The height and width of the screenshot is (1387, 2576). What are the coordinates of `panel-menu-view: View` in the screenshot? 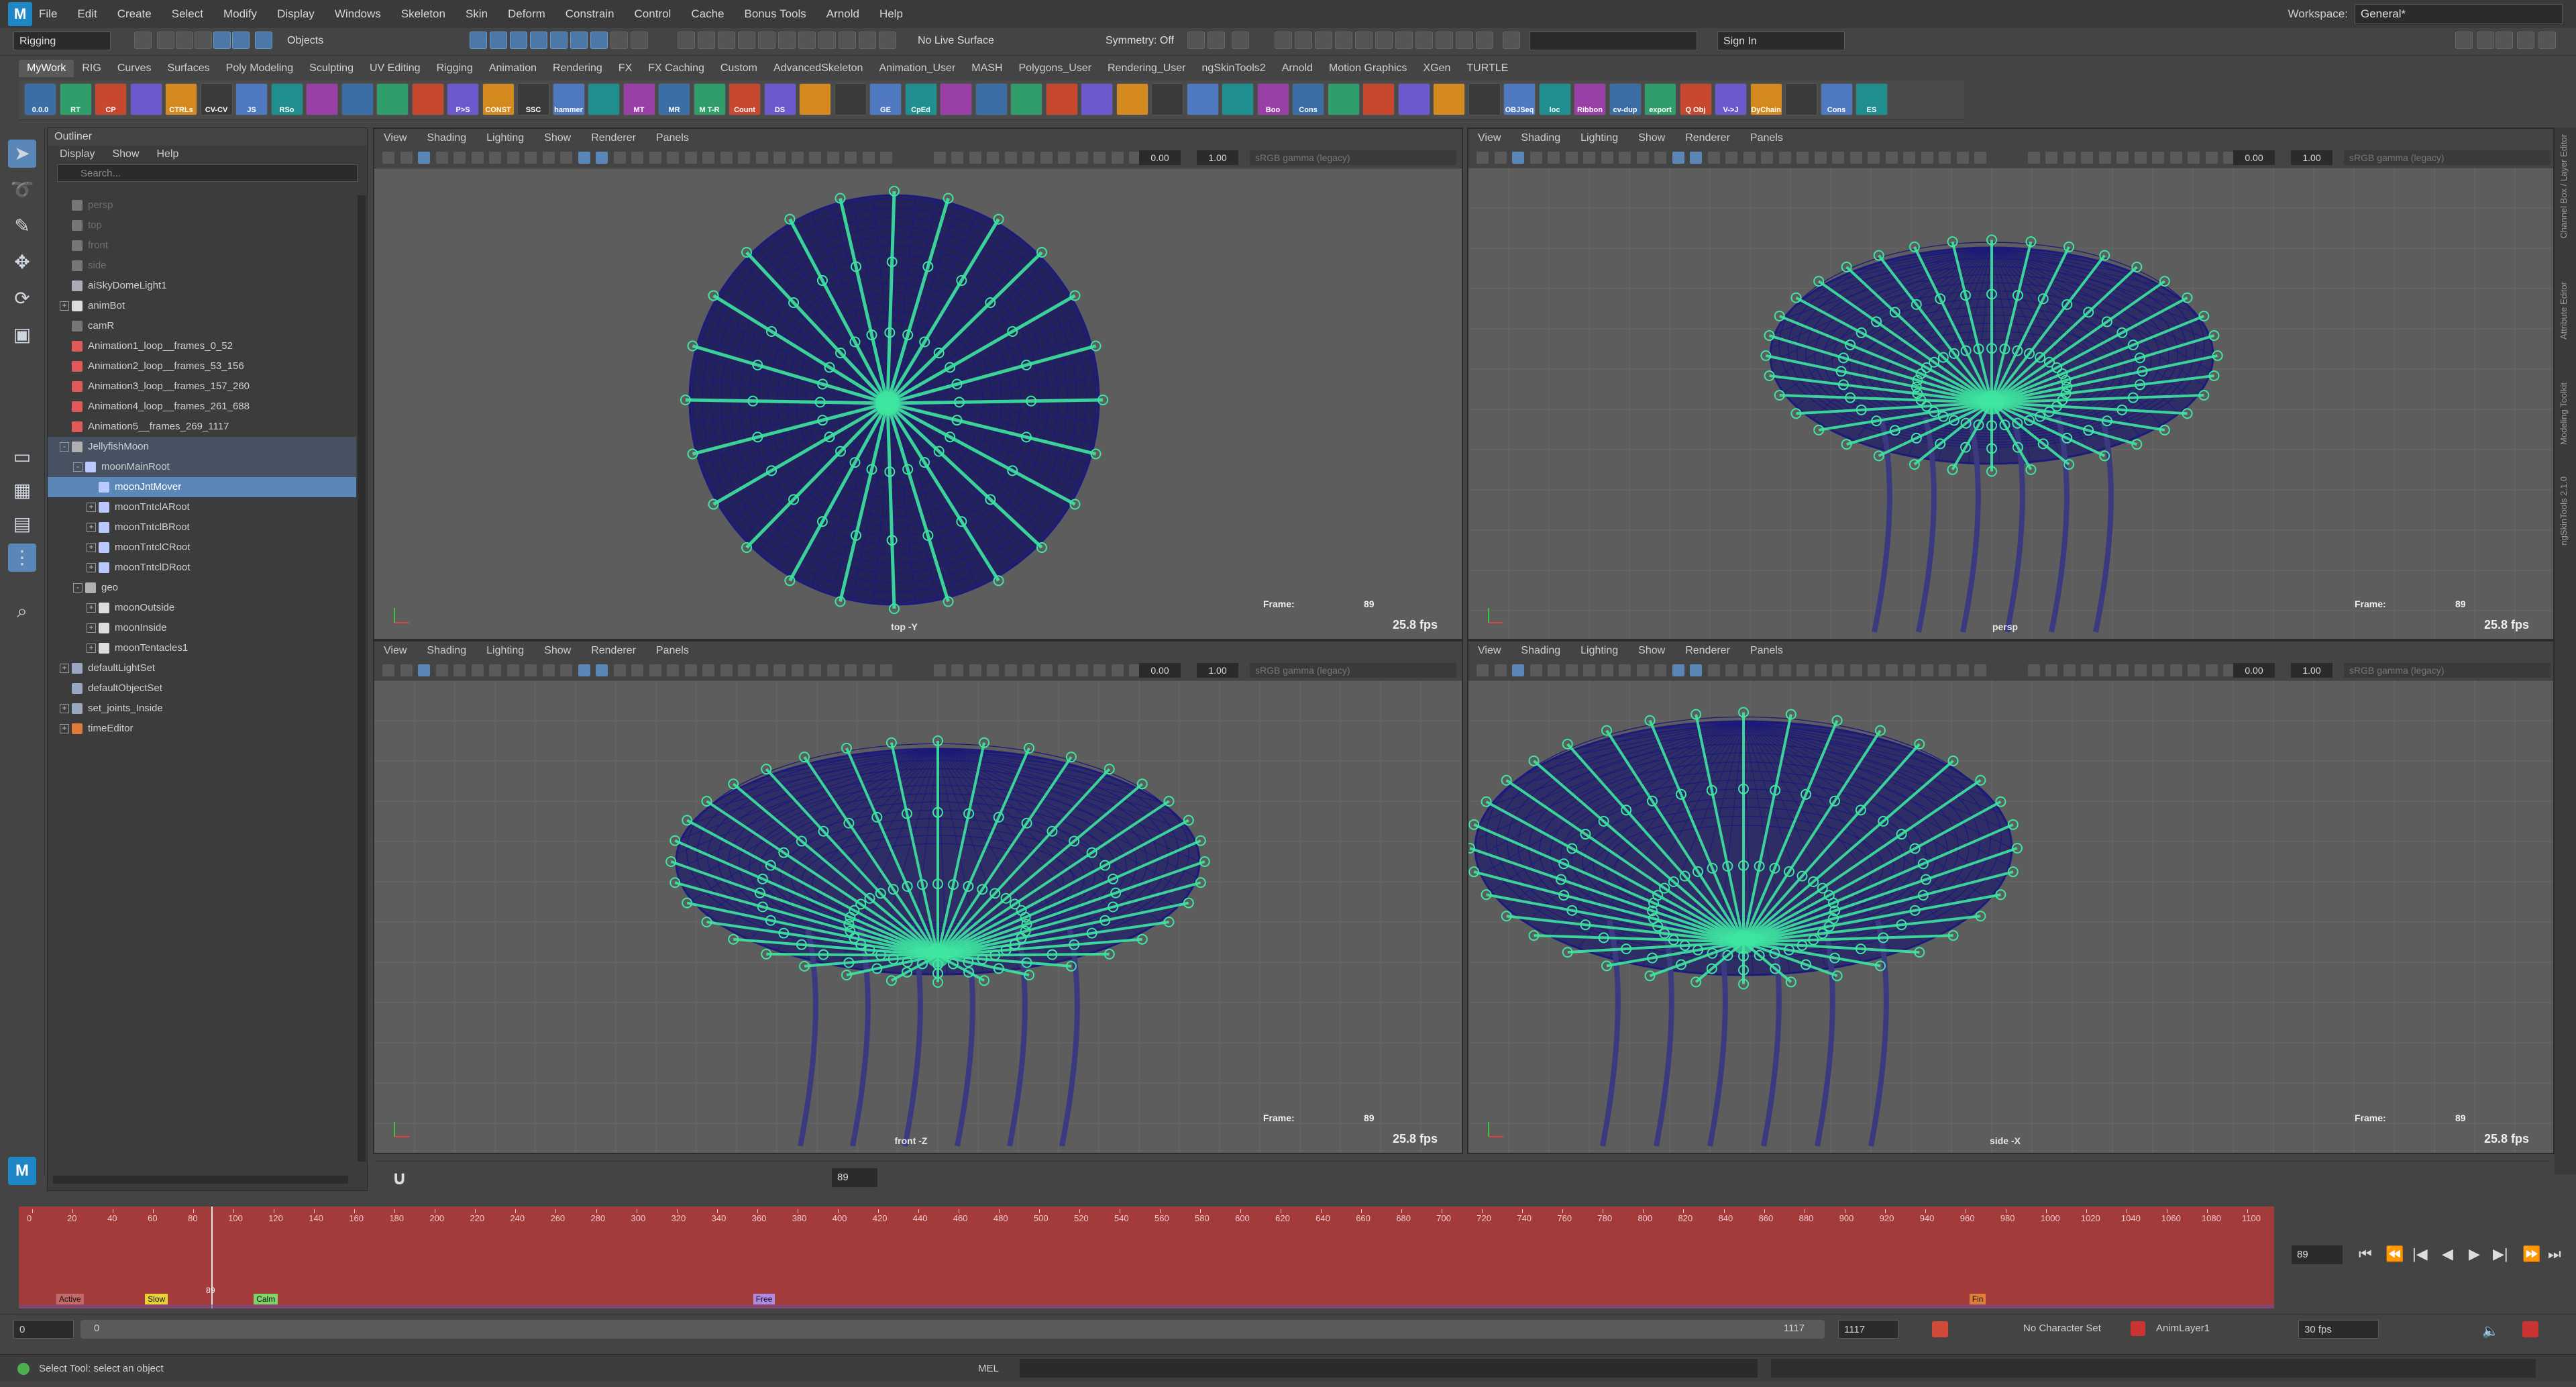 It's located at (395, 138).